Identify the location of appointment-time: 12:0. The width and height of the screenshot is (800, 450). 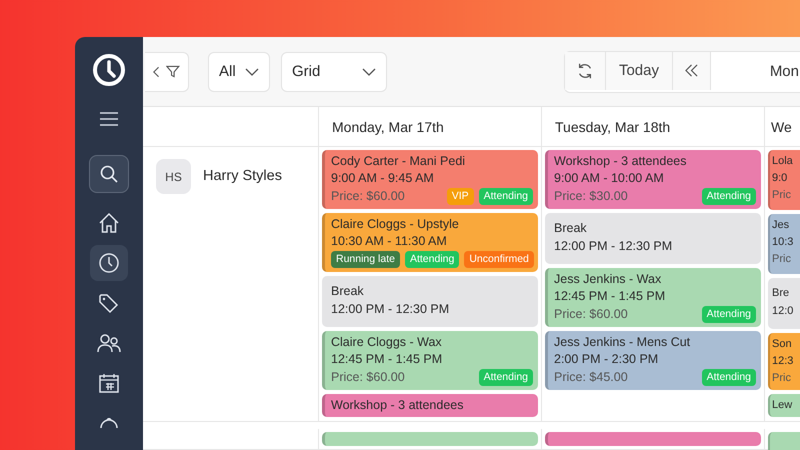
(783, 312).